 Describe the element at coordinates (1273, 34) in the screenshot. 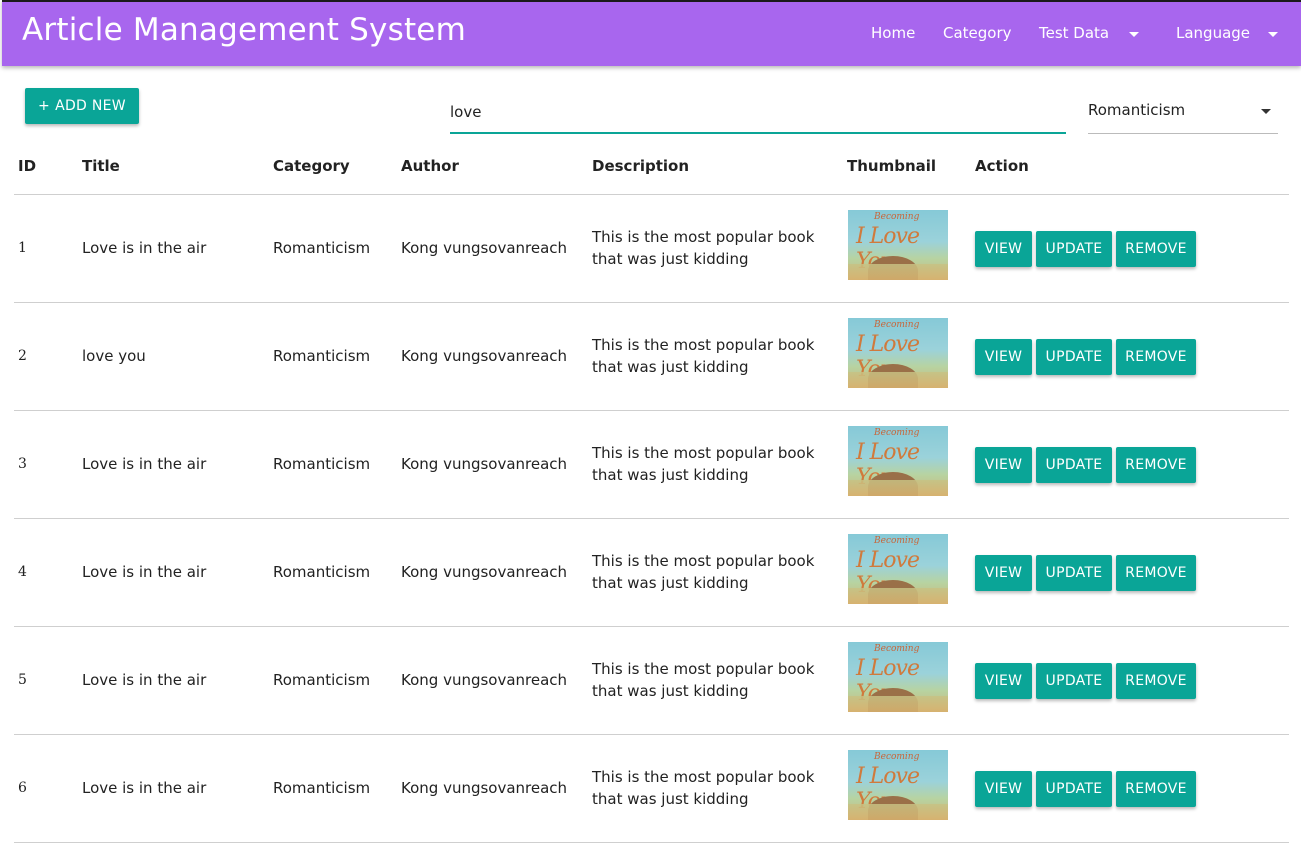

I see `language-chevron-down-icon` at that location.